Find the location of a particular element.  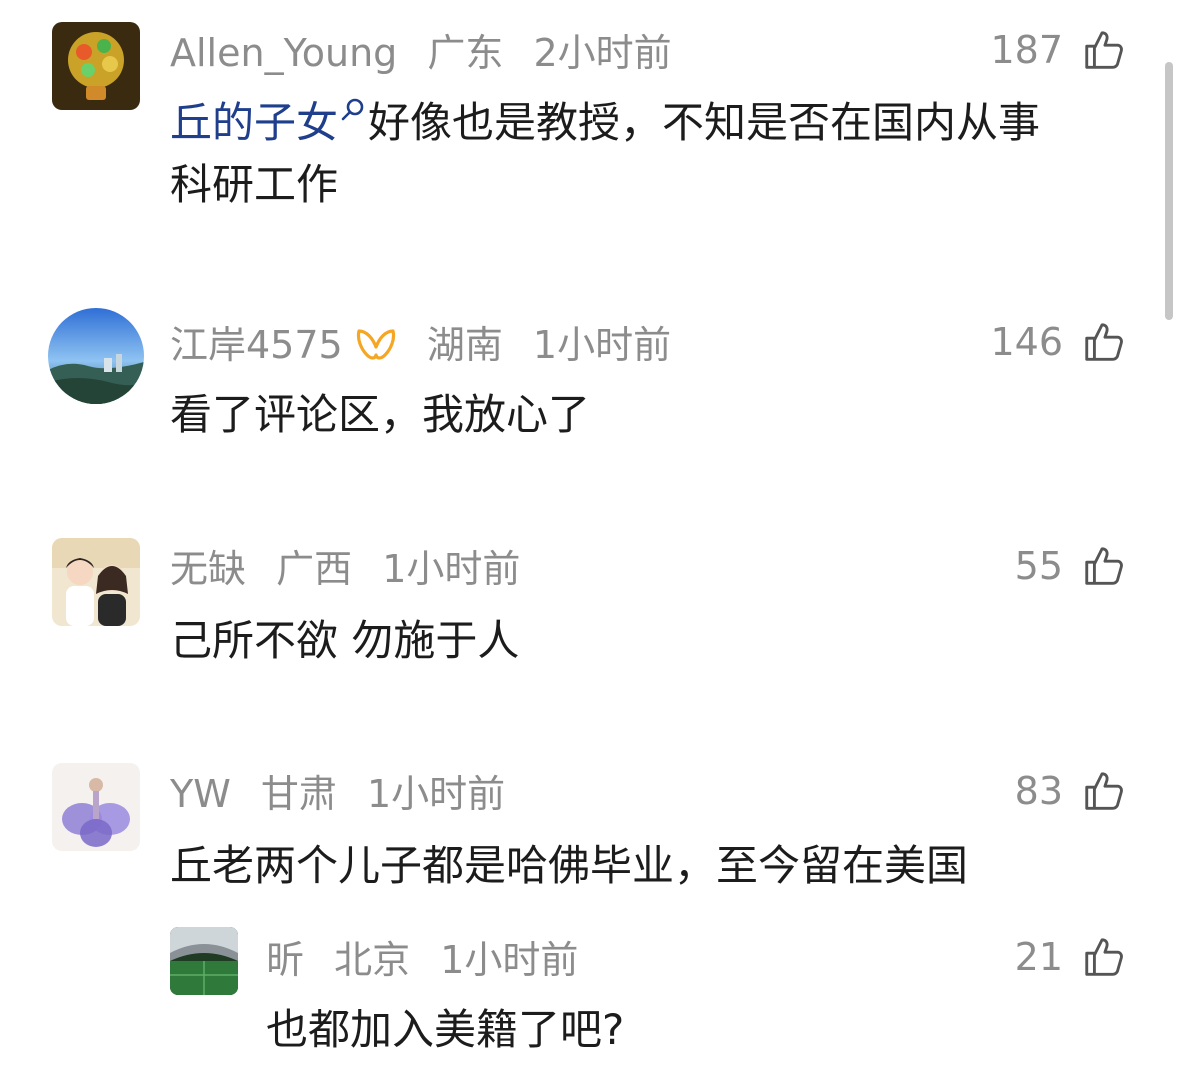

like-count: 55 is located at coordinates (1038, 566).